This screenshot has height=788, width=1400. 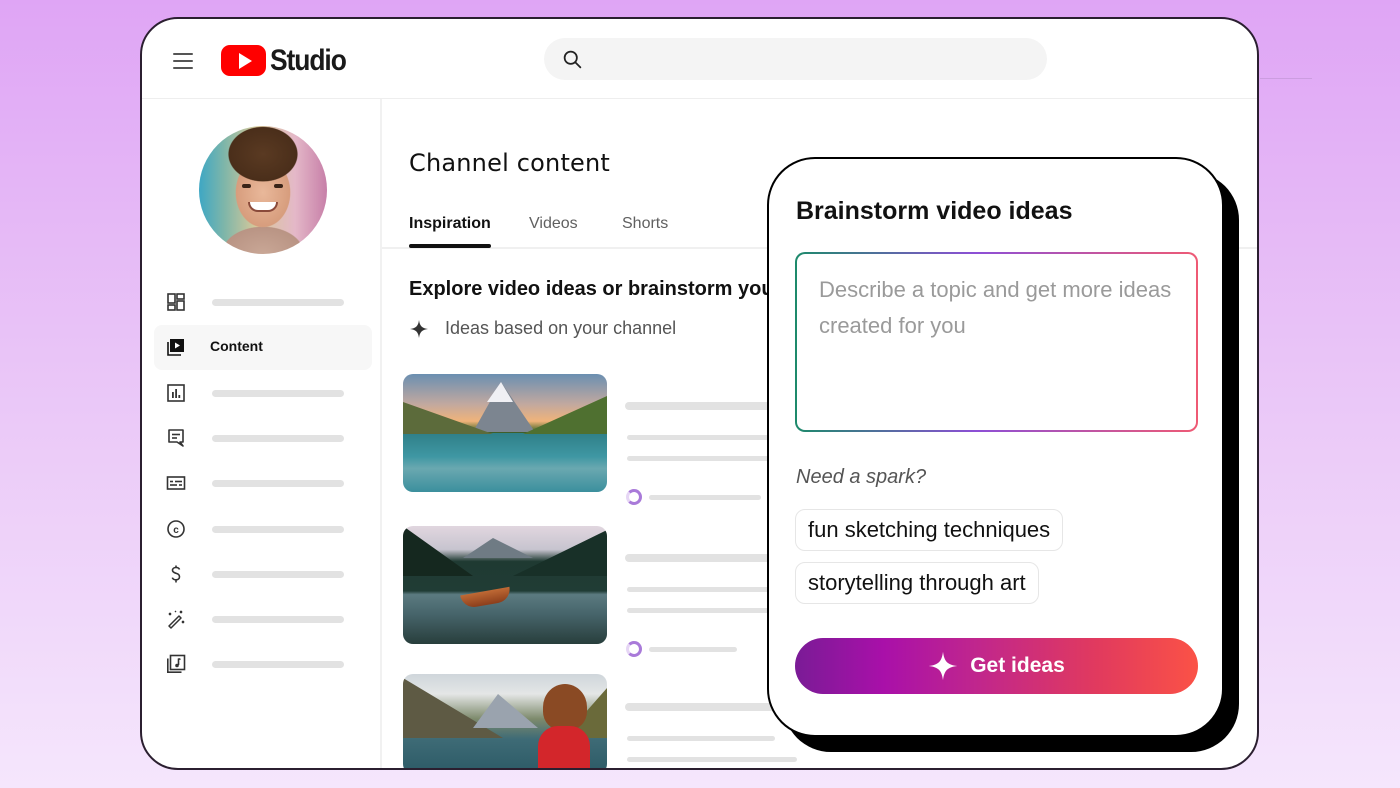 I want to click on dashboard-icon, so click(x=176, y=302).